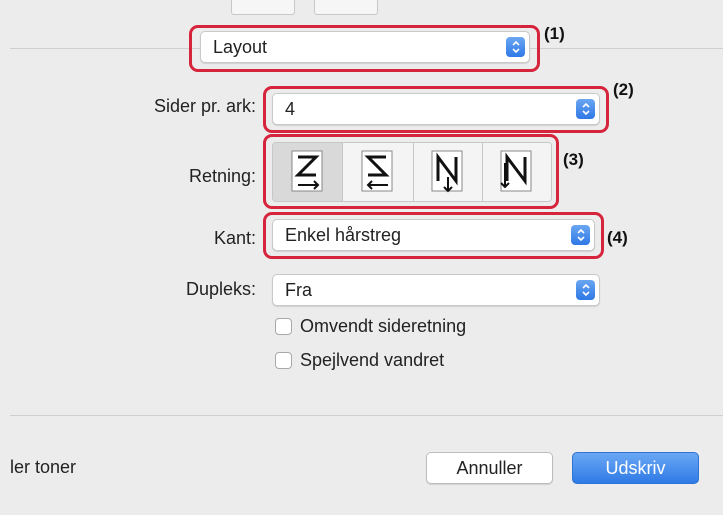 Image resolution: width=723 pixels, height=515 pixels. I want to click on toolbar-segment-right, so click(346, 7).